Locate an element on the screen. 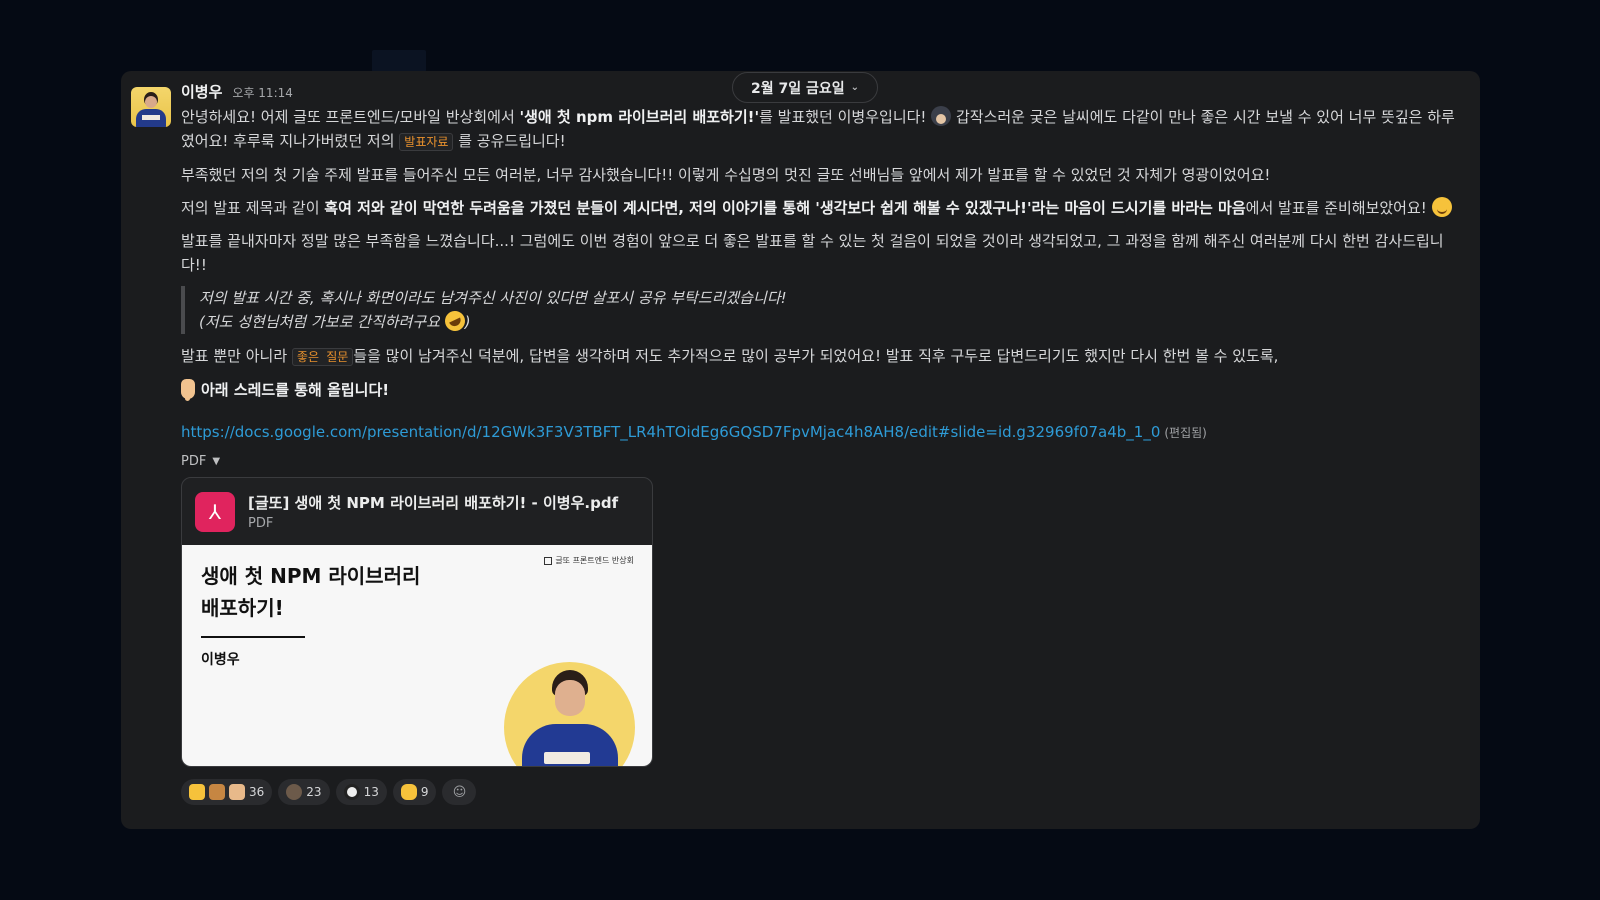 This screenshot has width=1600, height=900. author-name: 이병우 is located at coordinates (201, 91).